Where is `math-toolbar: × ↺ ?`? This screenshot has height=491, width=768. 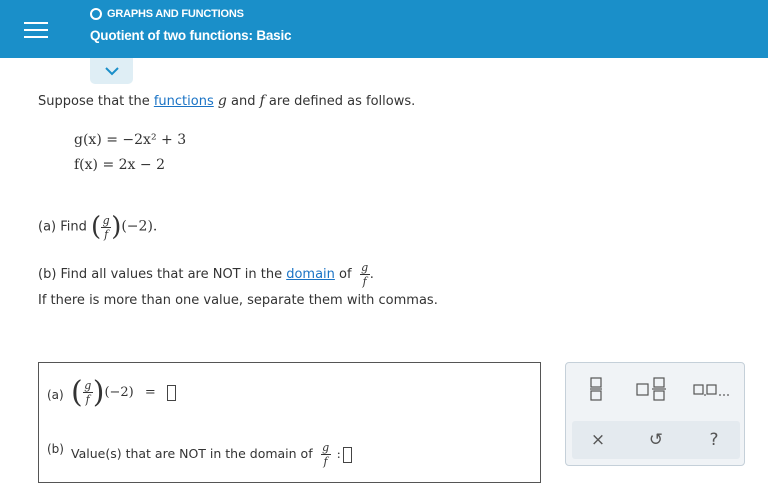 math-toolbar: × ↺ ? is located at coordinates (655, 414).